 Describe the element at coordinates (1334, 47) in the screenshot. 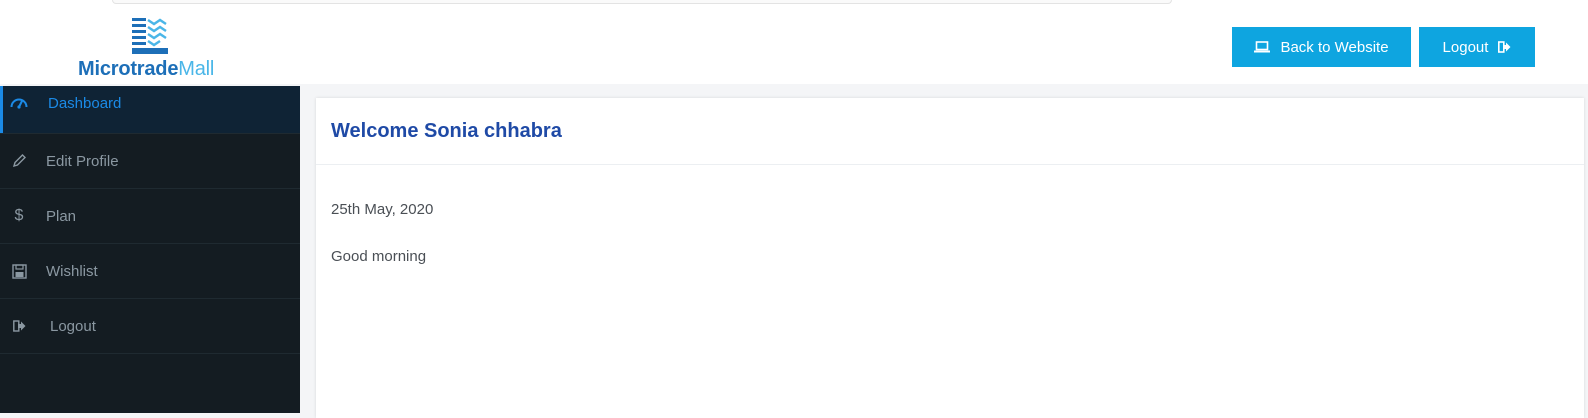

I see `back-to-website-label: Back to Website` at that location.